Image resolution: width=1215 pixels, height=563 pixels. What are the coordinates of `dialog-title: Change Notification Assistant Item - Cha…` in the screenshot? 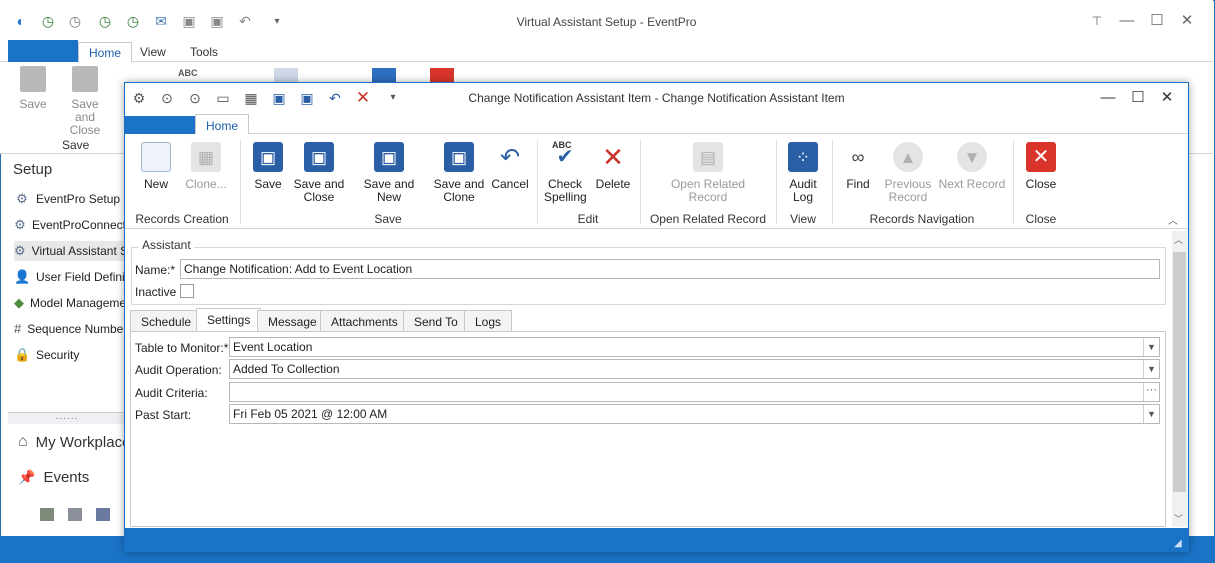 It's located at (656, 98).